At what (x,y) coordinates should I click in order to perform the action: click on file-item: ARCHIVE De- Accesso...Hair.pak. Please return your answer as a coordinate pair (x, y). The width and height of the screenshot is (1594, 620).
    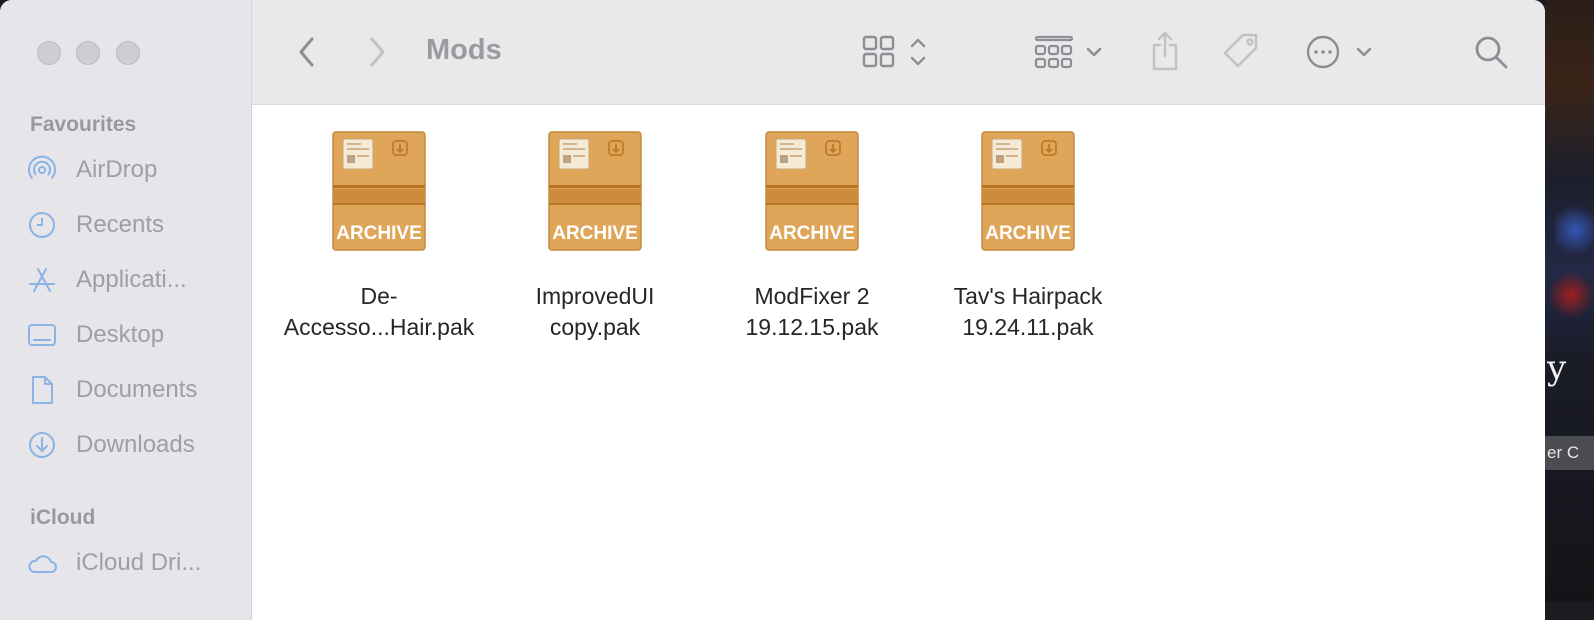
    Looking at the image, I should click on (379, 237).